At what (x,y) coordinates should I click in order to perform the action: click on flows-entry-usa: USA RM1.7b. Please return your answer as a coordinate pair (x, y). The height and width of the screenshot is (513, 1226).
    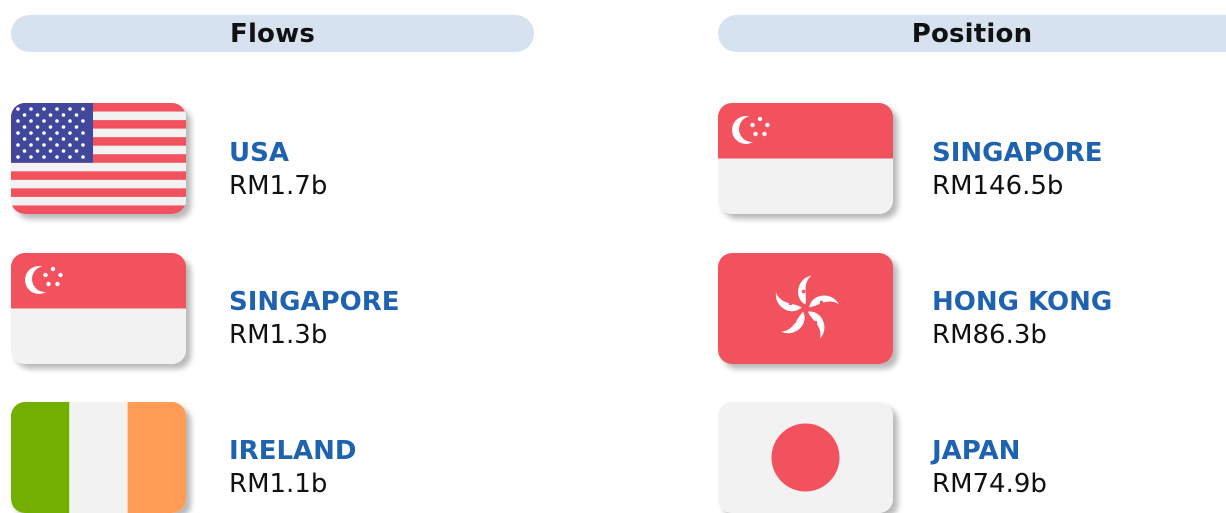
    Looking at the image, I should click on (278, 170).